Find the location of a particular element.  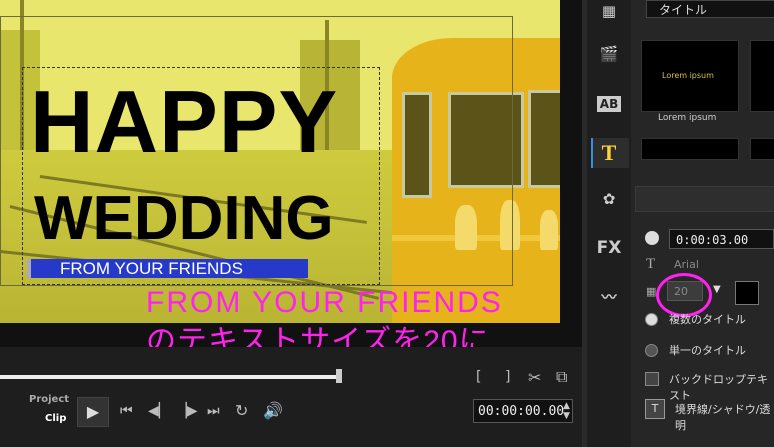

tool-fx: FX is located at coordinates (609, 248).